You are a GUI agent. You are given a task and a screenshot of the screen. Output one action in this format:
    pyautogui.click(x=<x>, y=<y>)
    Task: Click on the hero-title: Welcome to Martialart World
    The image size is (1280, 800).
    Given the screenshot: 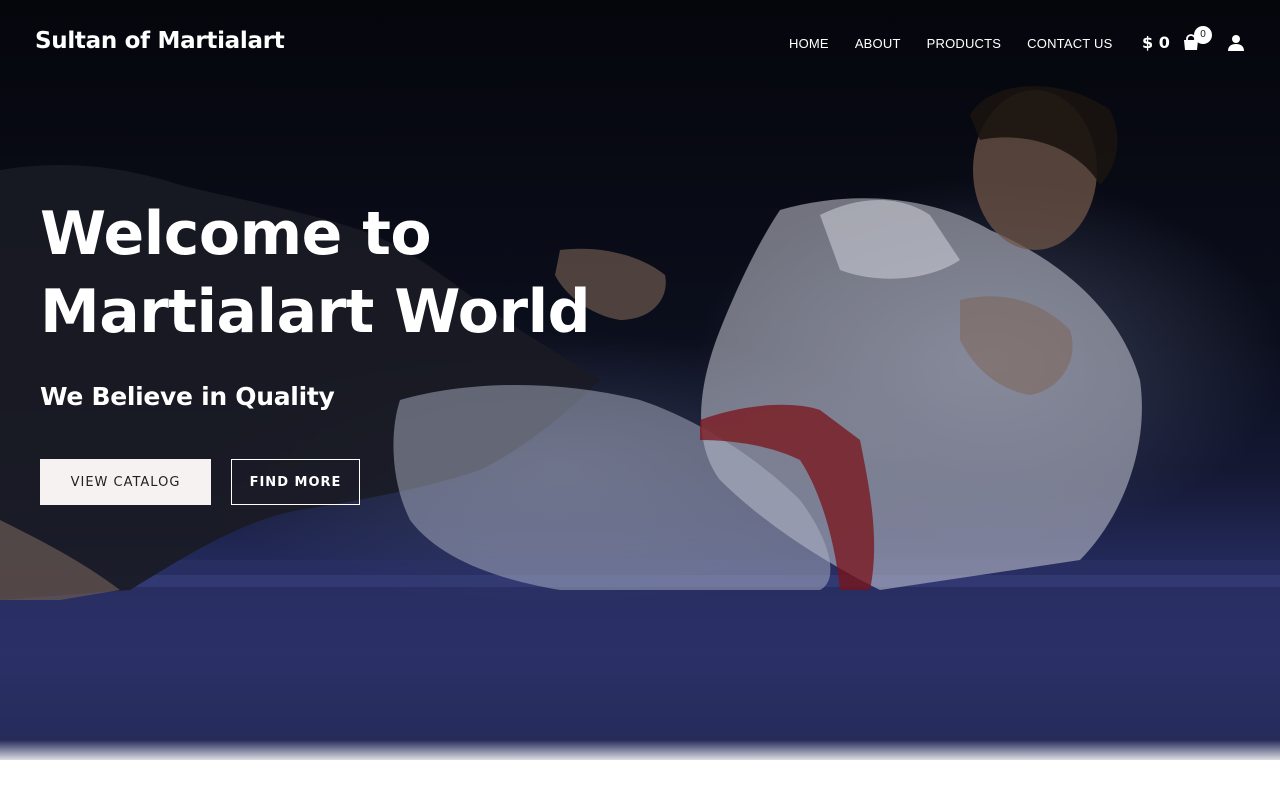 What is the action you would take?
    pyautogui.click(x=315, y=273)
    